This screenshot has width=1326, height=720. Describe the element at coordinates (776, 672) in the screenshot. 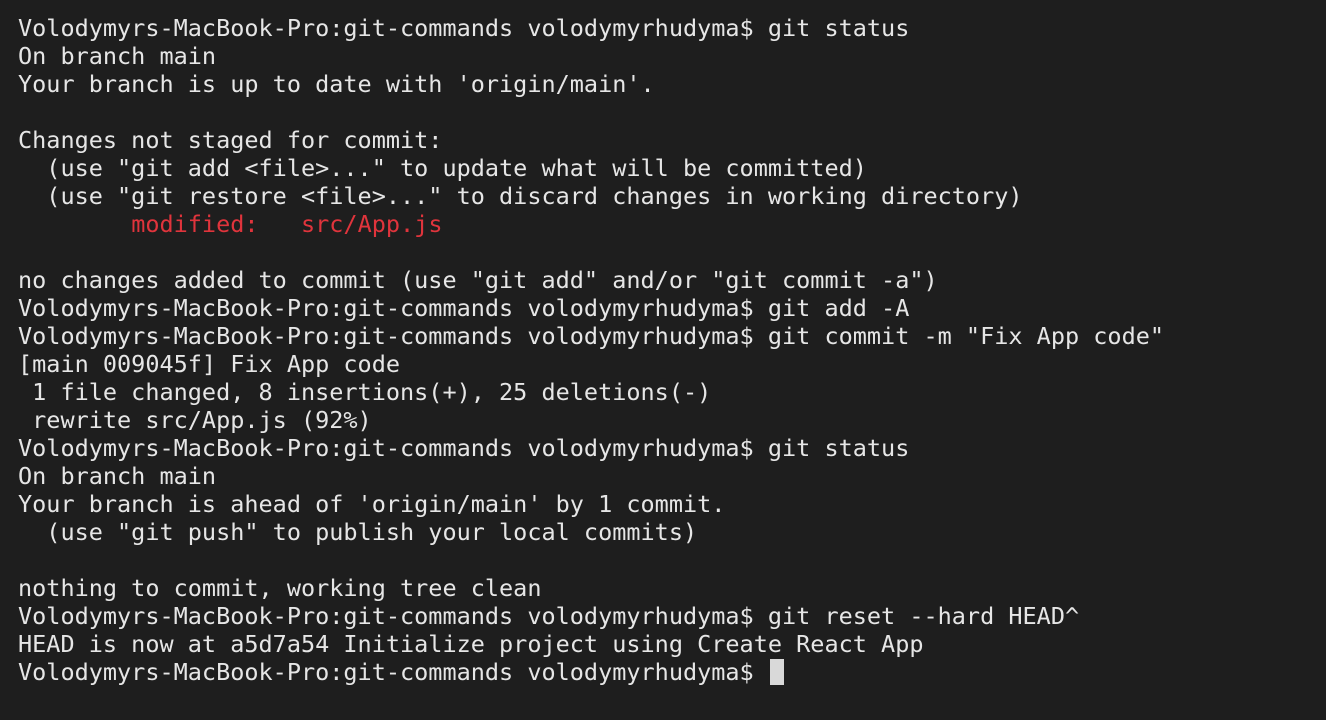

I see `text-cursor` at that location.